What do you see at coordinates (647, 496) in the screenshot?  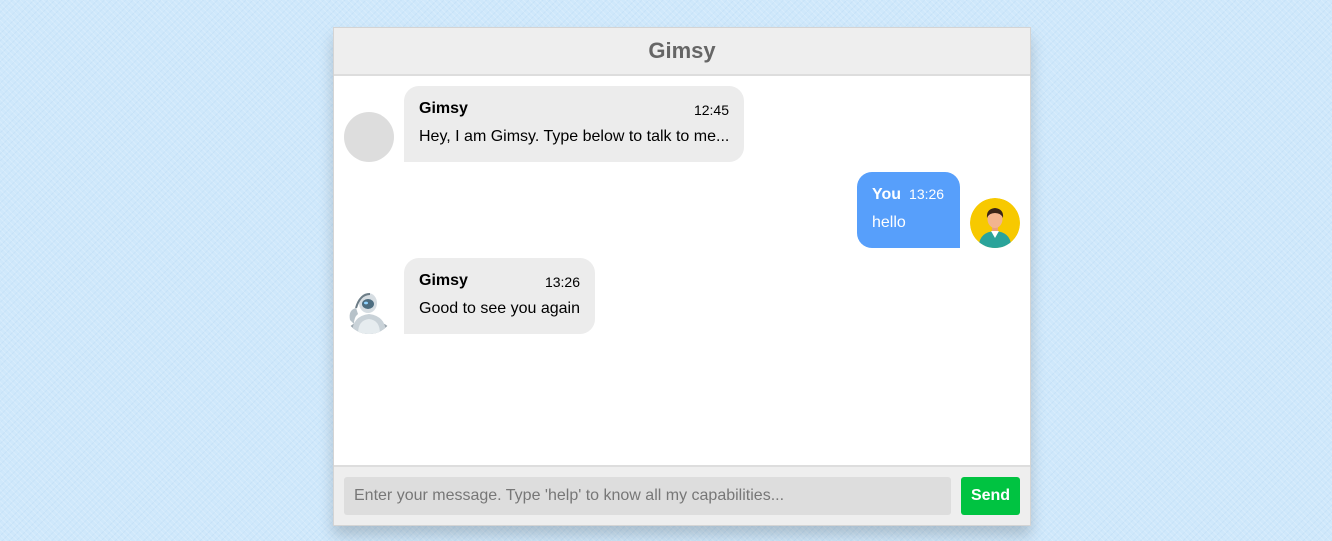 I see `message-input` at bounding box center [647, 496].